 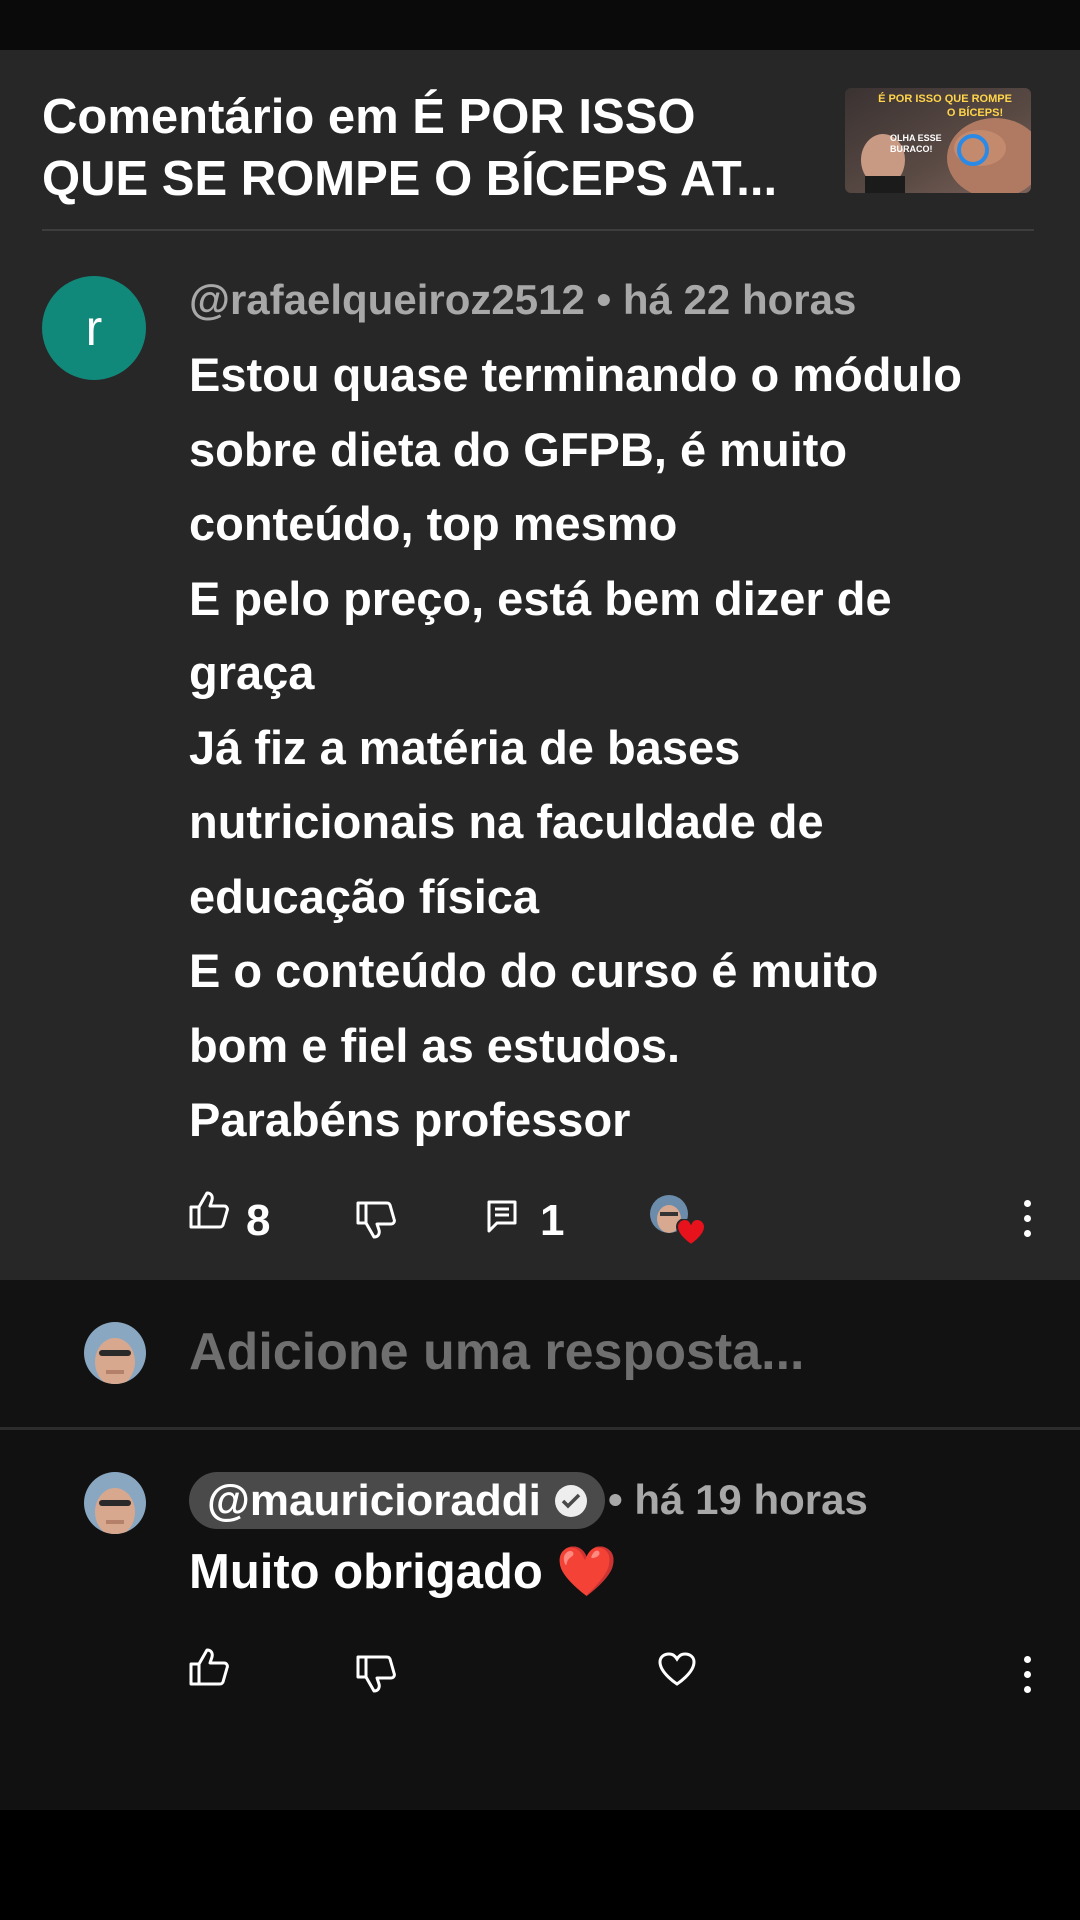 I want to click on more-options-icon, so click(x=1028, y=1218).